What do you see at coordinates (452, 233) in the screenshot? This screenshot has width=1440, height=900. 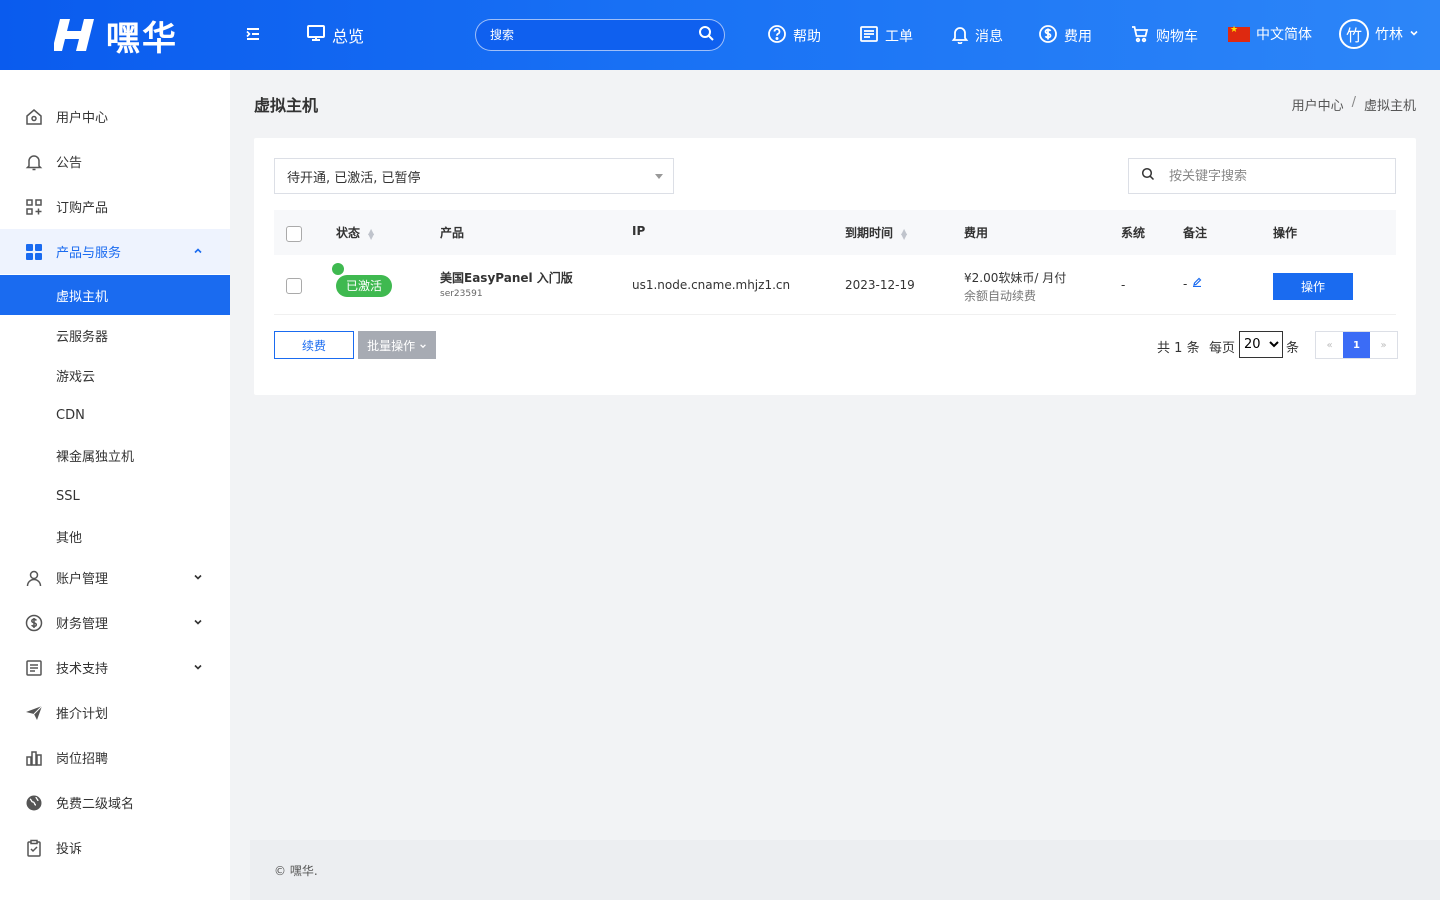 I see `column-header-product: 产品` at bounding box center [452, 233].